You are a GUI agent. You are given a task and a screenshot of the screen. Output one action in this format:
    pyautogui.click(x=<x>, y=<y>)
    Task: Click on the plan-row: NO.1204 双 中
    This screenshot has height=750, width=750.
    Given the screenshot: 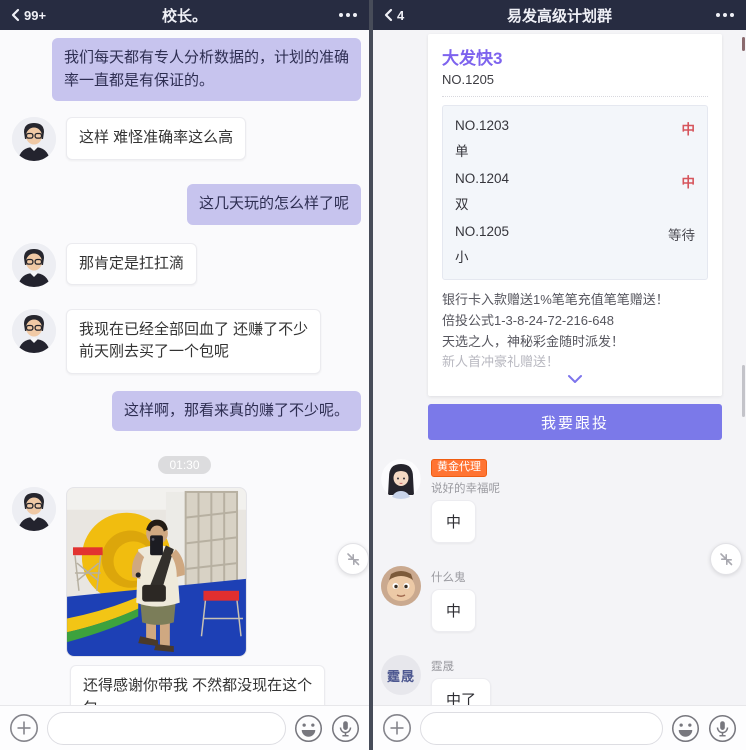 What is the action you would take?
    pyautogui.click(x=575, y=191)
    